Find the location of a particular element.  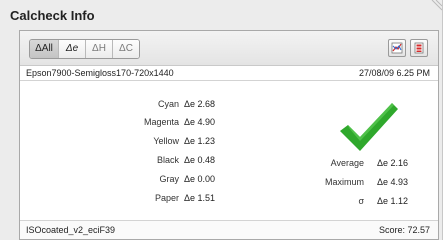

graph-view-button is located at coordinates (397, 48).